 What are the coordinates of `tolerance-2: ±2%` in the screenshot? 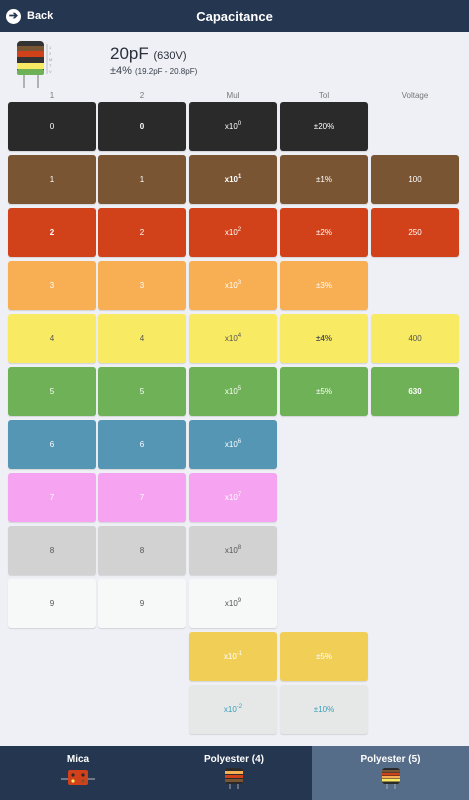 It's located at (324, 232).